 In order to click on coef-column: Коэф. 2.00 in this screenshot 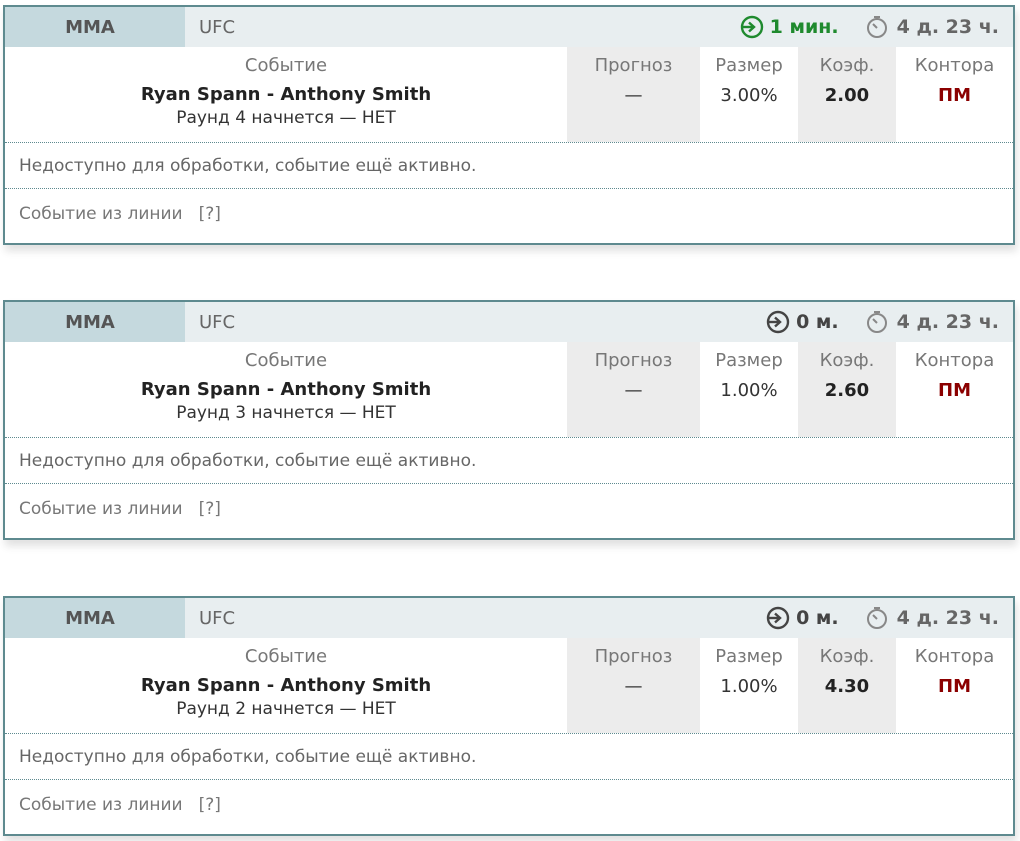, I will do `click(847, 94)`.